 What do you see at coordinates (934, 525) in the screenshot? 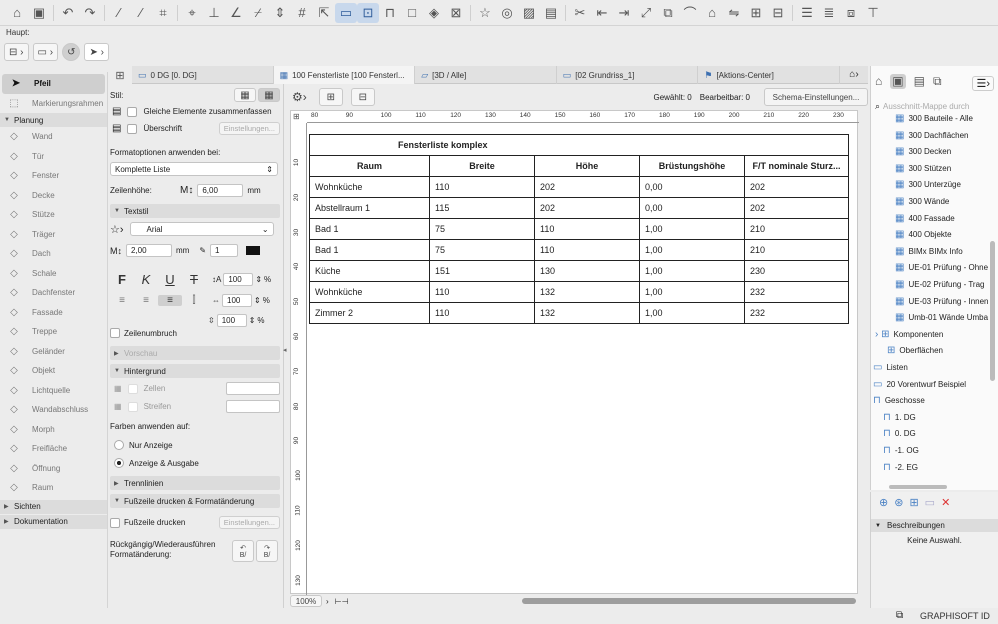
I see `section-beschreibungen: ▼ Beschreibungen` at bounding box center [934, 525].